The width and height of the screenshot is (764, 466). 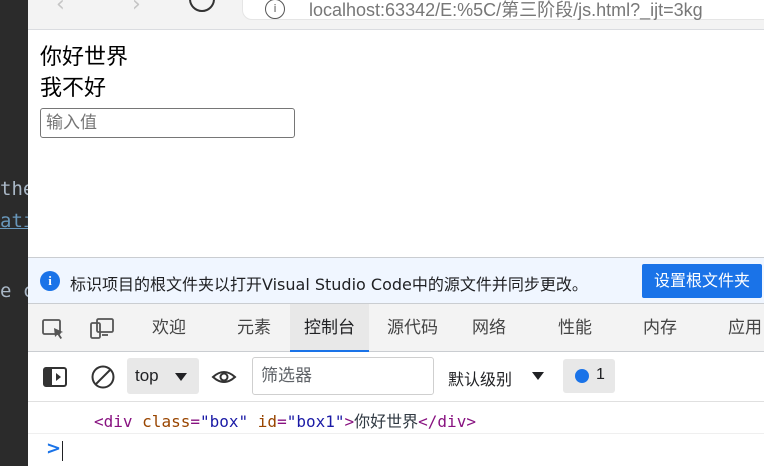 I want to click on tag-close: </div>, so click(x=447, y=421).